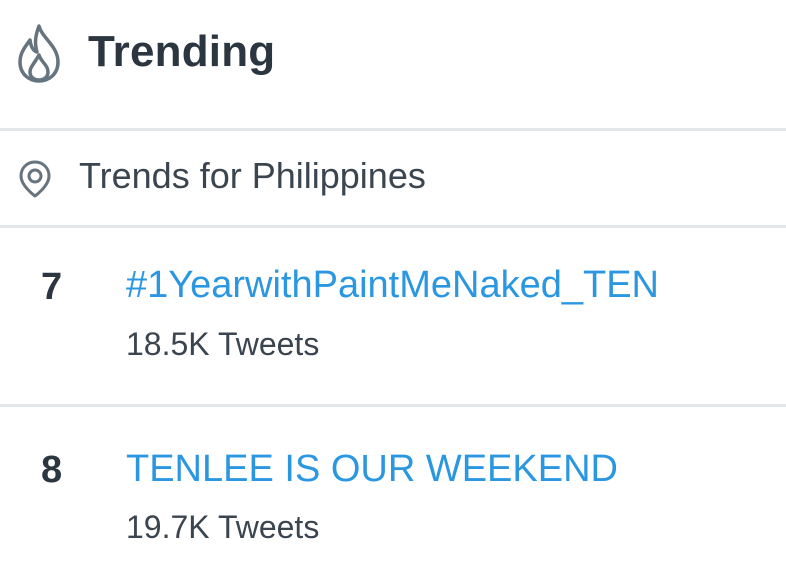 The height and width of the screenshot is (581, 786). Describe the element at coordinates (252, 175) in the screenshot. I see `location-label: Trends for Philippines` at that location.